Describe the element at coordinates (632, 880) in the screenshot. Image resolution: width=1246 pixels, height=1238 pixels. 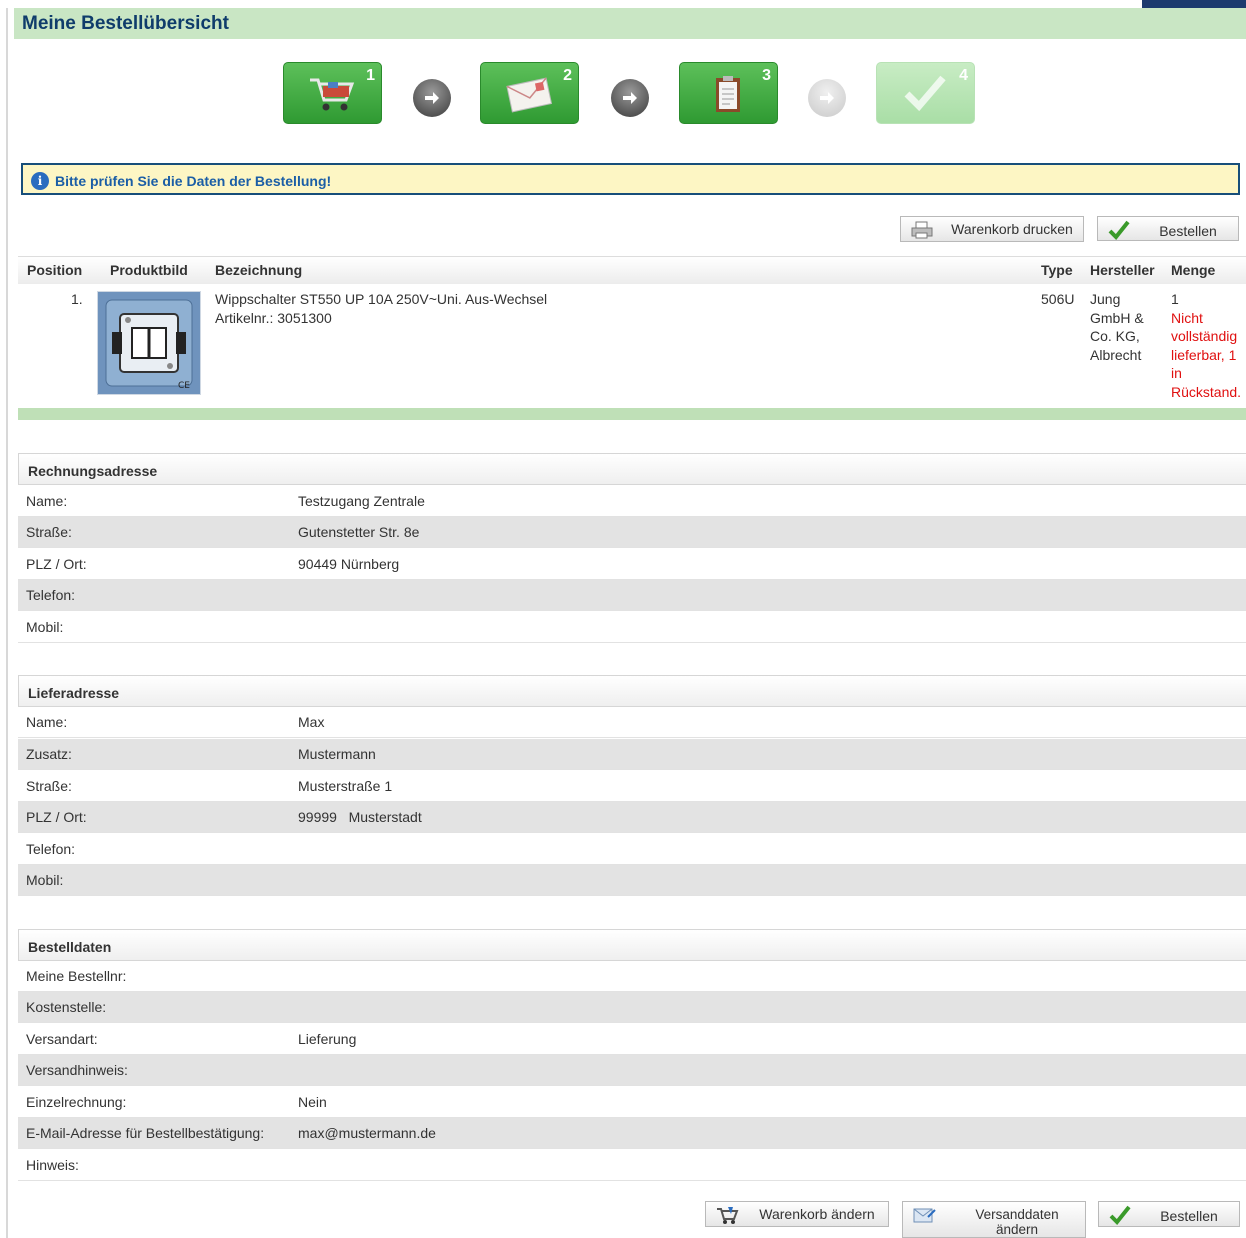
I see `delivery-row: Mobil:` at that location.